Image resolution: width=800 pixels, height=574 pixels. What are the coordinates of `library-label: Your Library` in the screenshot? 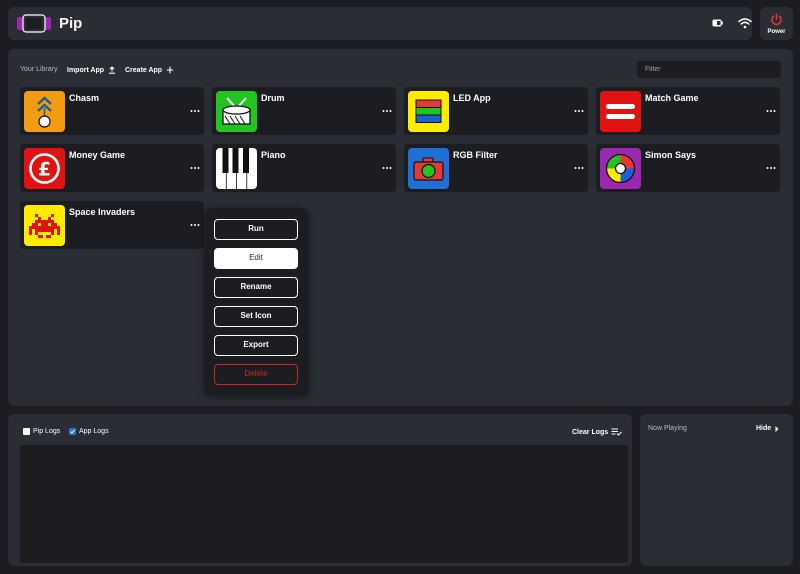 It's located at (39, 69).